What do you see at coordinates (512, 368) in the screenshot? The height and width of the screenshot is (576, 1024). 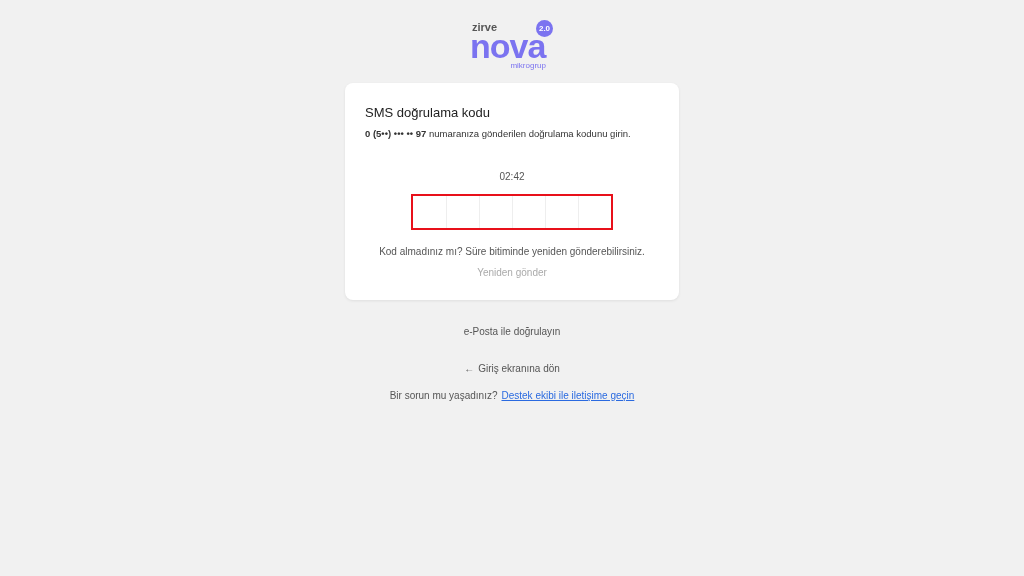 I see `back-link: ← Giriş ekranına dön` at bounding box center [512, 368].